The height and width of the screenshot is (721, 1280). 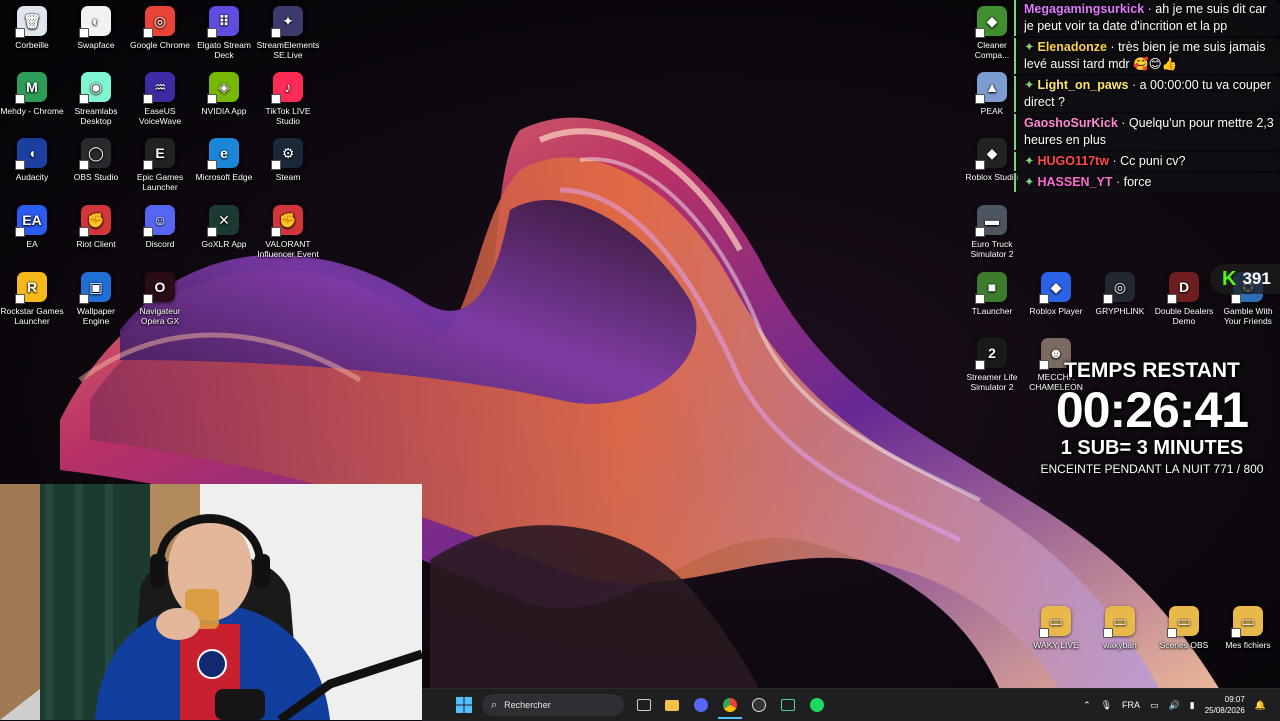 What do you see at coordinates (1087, 705) in the screenshot?
I see `tray-overflow-chevron-icon: ⌃` at bounding box center [1087, 705].